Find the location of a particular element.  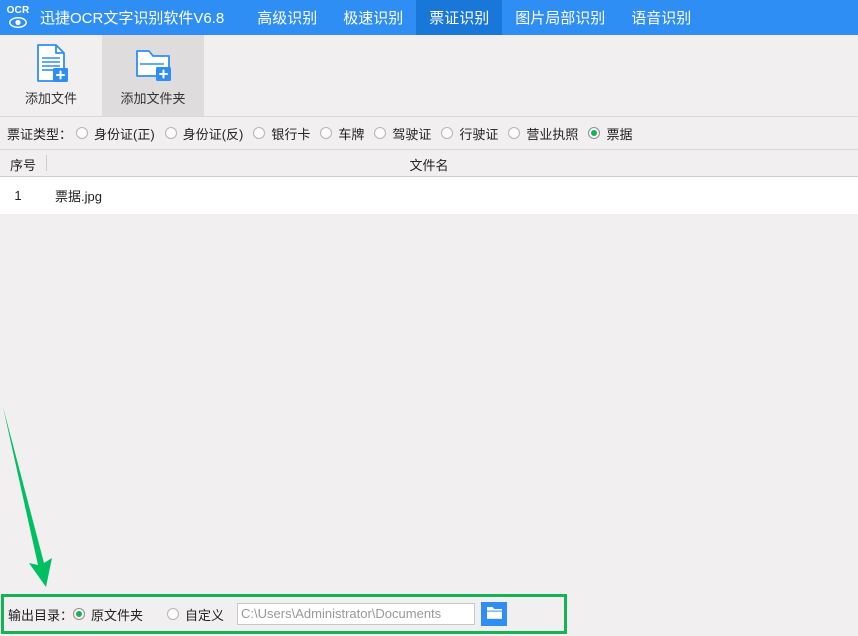

radio-custom-folder: 自定义 is located at coordinates (195, 614).